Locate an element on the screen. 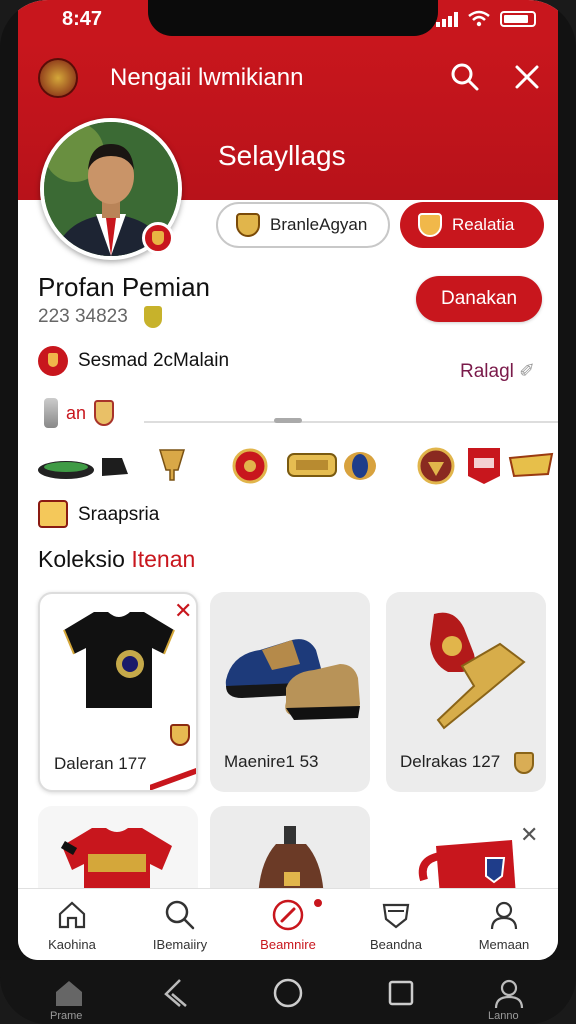 The image size is (576, 1024). mug-image is located at coordinates (467, 868).